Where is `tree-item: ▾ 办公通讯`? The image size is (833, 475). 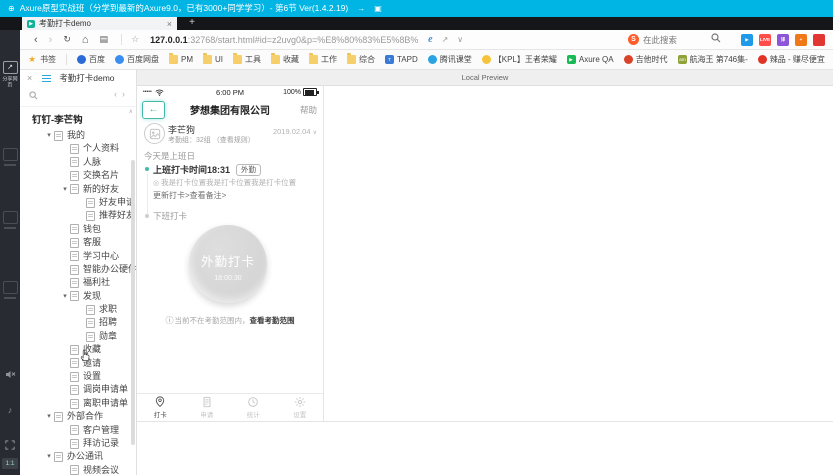 tree-item: ▾ 办公通讯 is located at coordinates (78, 456).